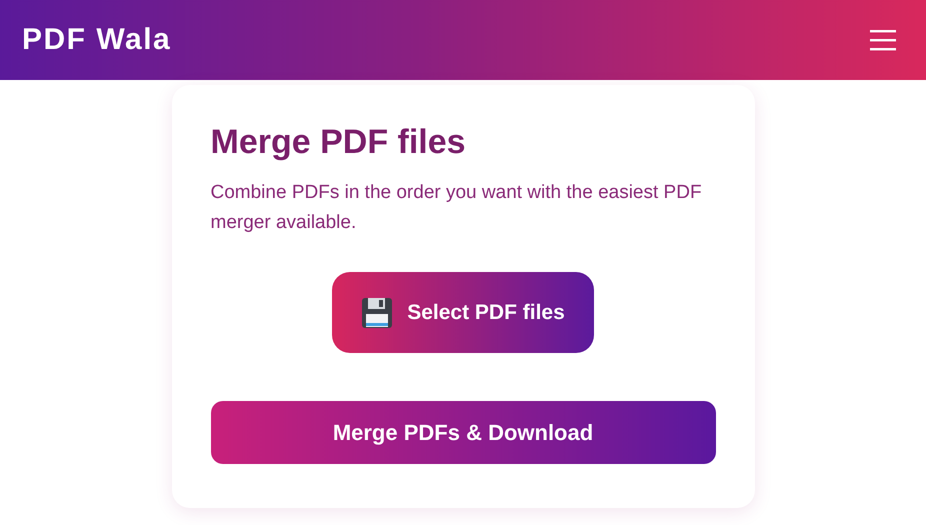  Describe the element at coordinates (456, 208) in the screenshot. I see `card-description: Combine PDFs in the order you want with the easiest PDF merger available.` at that location.